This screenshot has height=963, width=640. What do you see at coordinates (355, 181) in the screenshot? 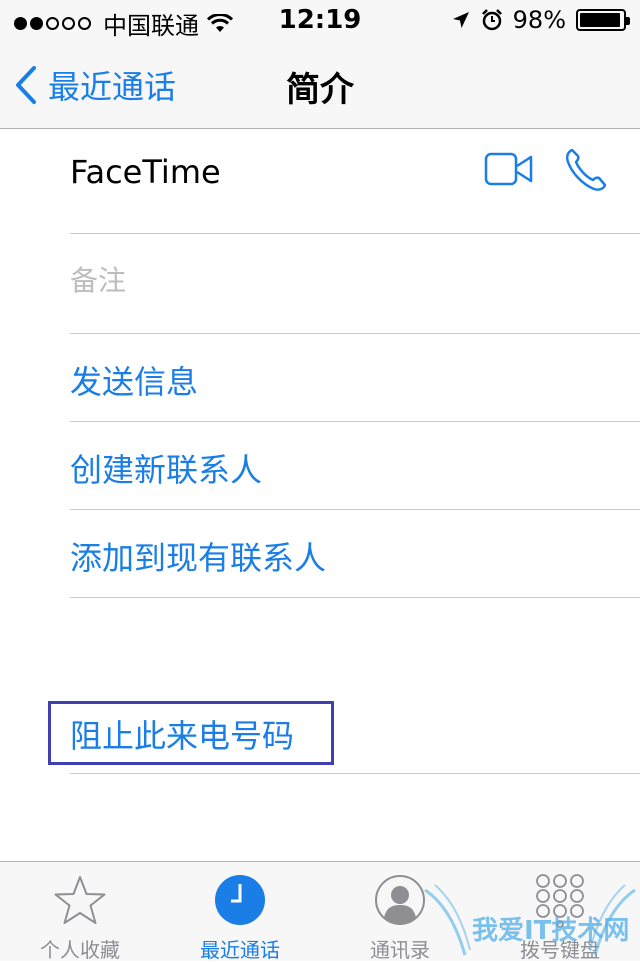
I see `facetime-row: FaceTime` at bounding box center [355, 181].